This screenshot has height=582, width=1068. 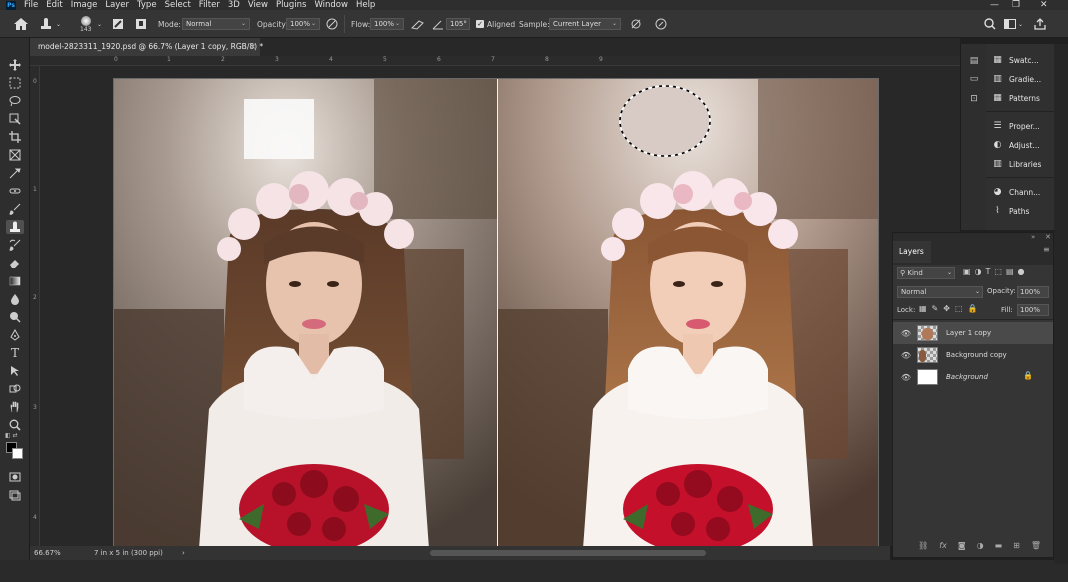 What do you see at coordinates (15, 101) in the screenshot?
I see `lasso-tool` at bounding box center [15, 101].